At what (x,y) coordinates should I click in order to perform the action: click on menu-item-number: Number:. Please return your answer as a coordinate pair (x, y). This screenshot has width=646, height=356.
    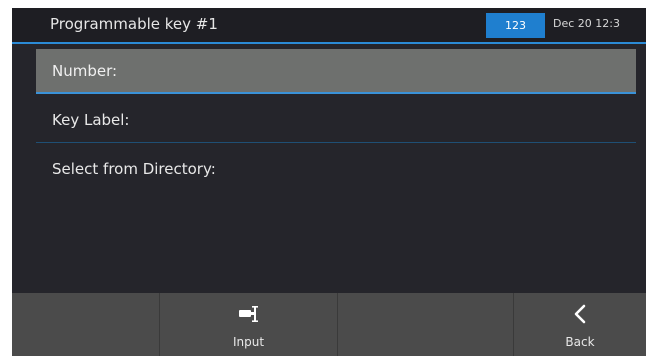
    Looking at the image, I should click on (336, 71).